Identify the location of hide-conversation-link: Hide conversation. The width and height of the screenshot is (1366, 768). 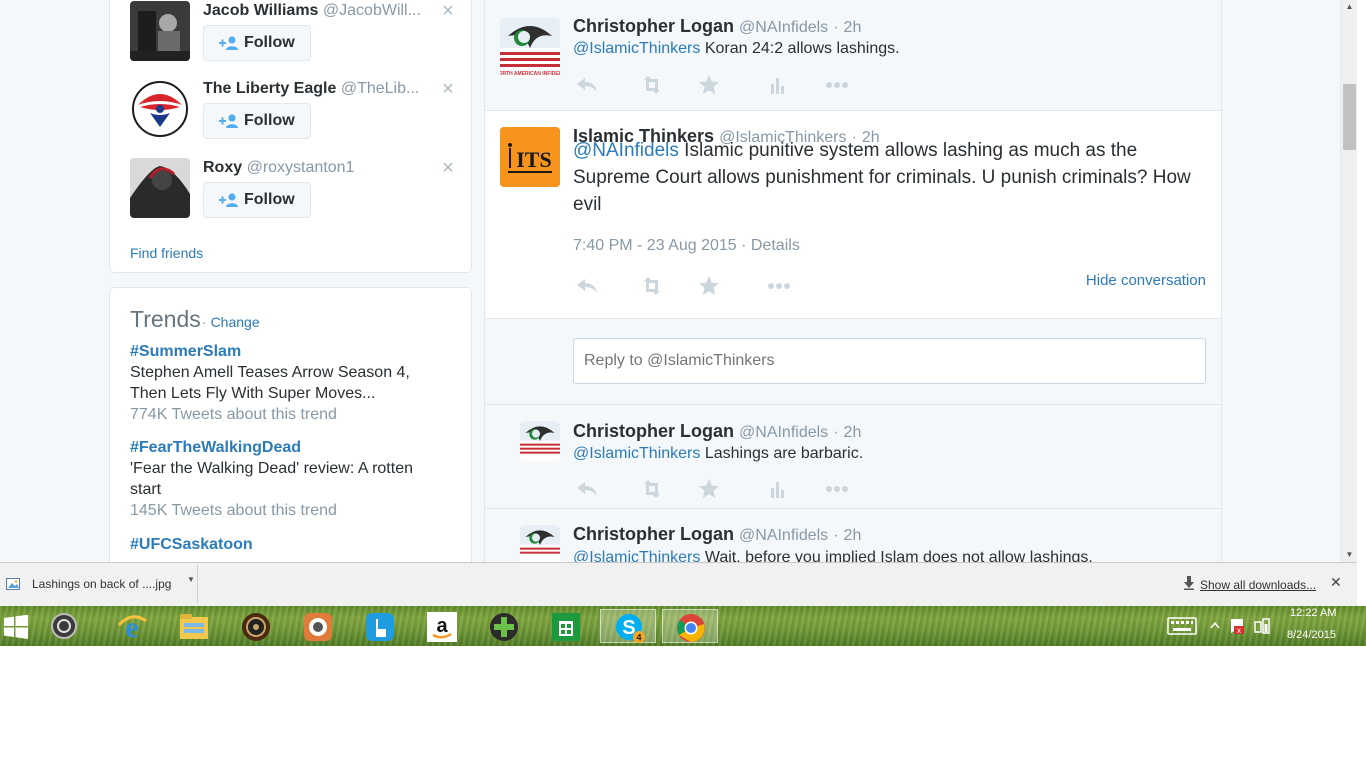
(1146, 280).